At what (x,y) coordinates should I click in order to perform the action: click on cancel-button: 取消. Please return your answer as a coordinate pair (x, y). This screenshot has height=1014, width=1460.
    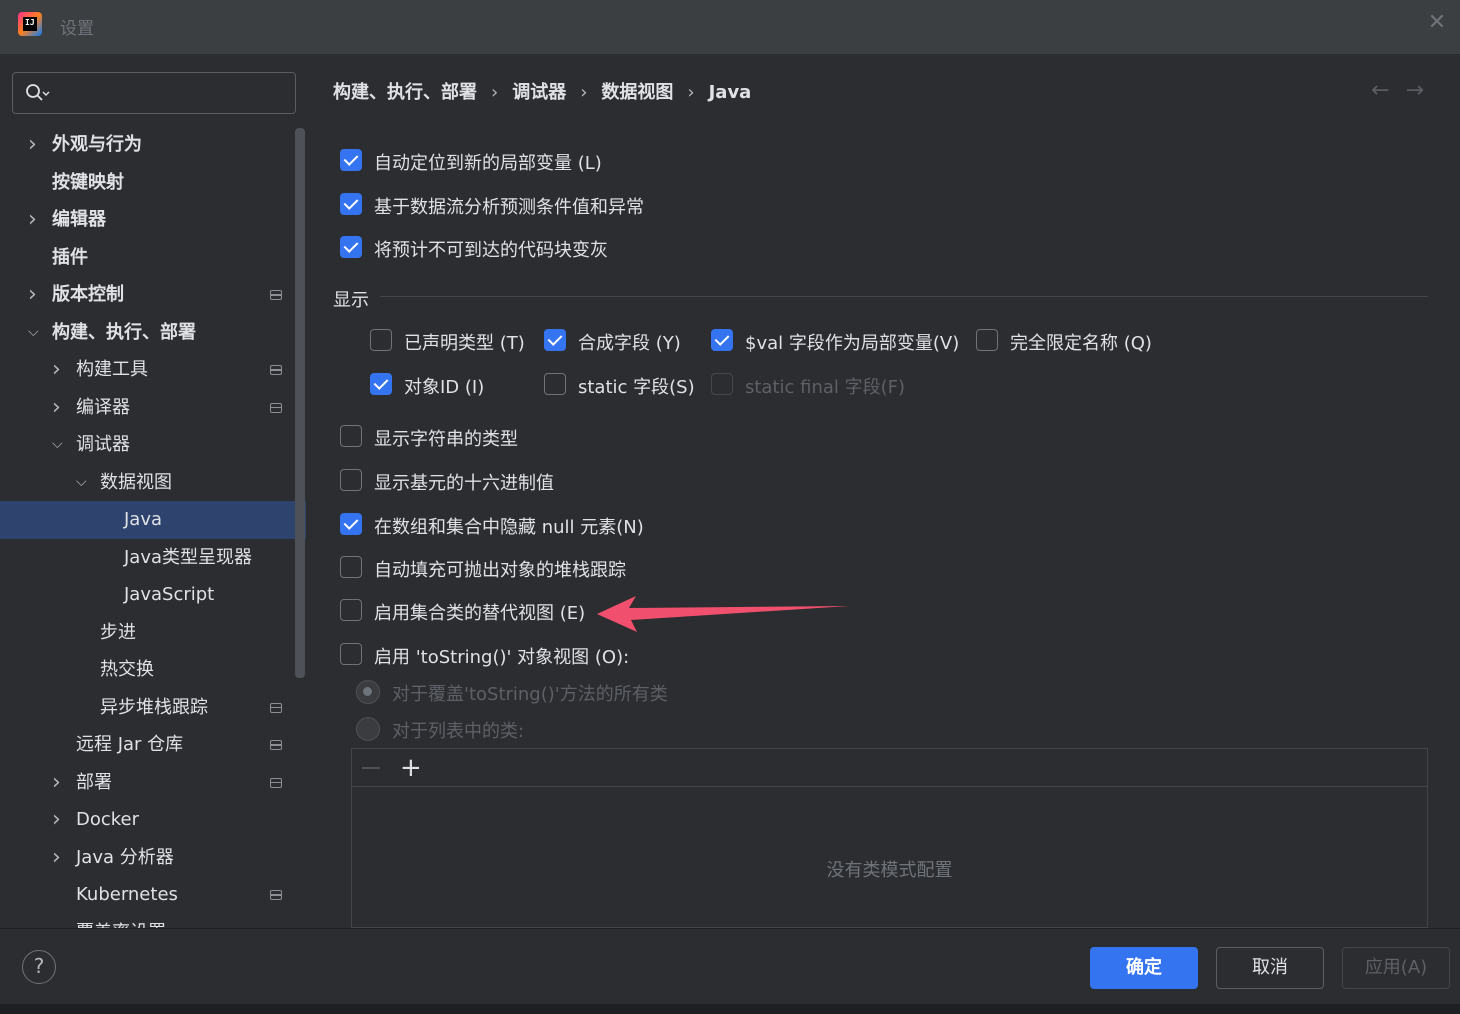
    Looking at the image, I should click on (1270, 968).